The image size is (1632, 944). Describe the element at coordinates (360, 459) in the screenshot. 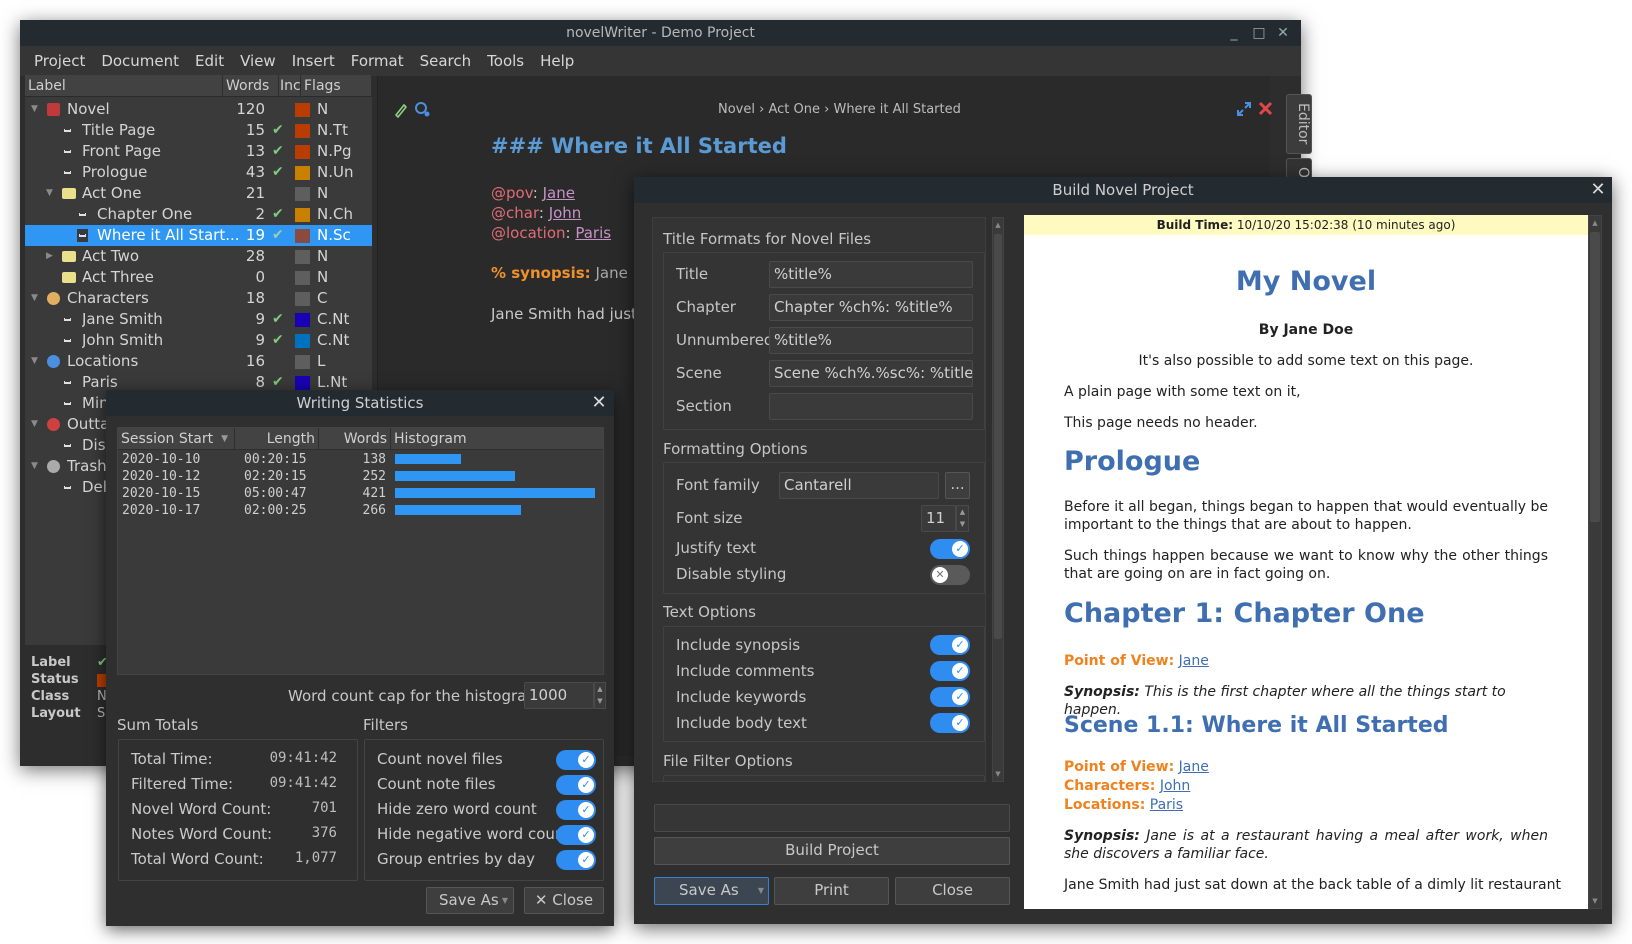

I see `session-row: 2020-10-10 00:20:15 138` at that location.